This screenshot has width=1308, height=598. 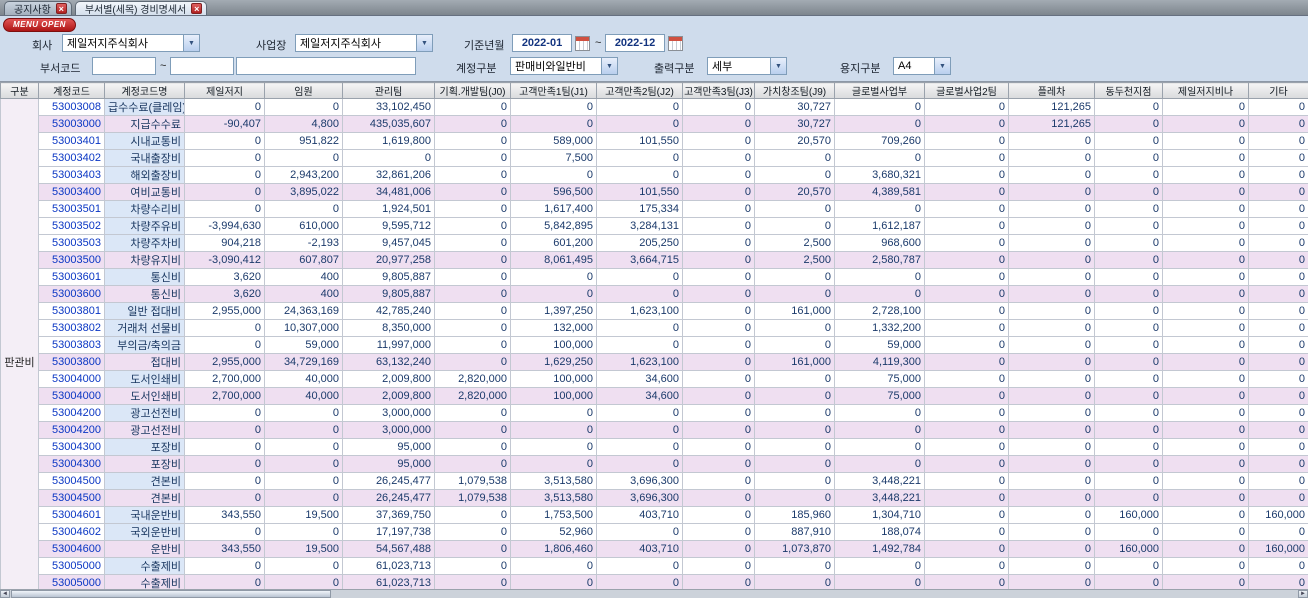 What do you see at coordinates (39, 25) in the screenshot?
I see `menu-open-button: MENU OPEN` at bounding box center [39, 25].